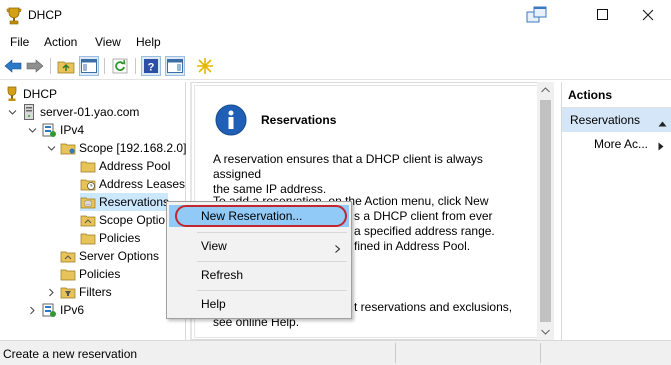 This screenshot has width=671, height=365. I want to click on menu-view: View, so click(108, 42).